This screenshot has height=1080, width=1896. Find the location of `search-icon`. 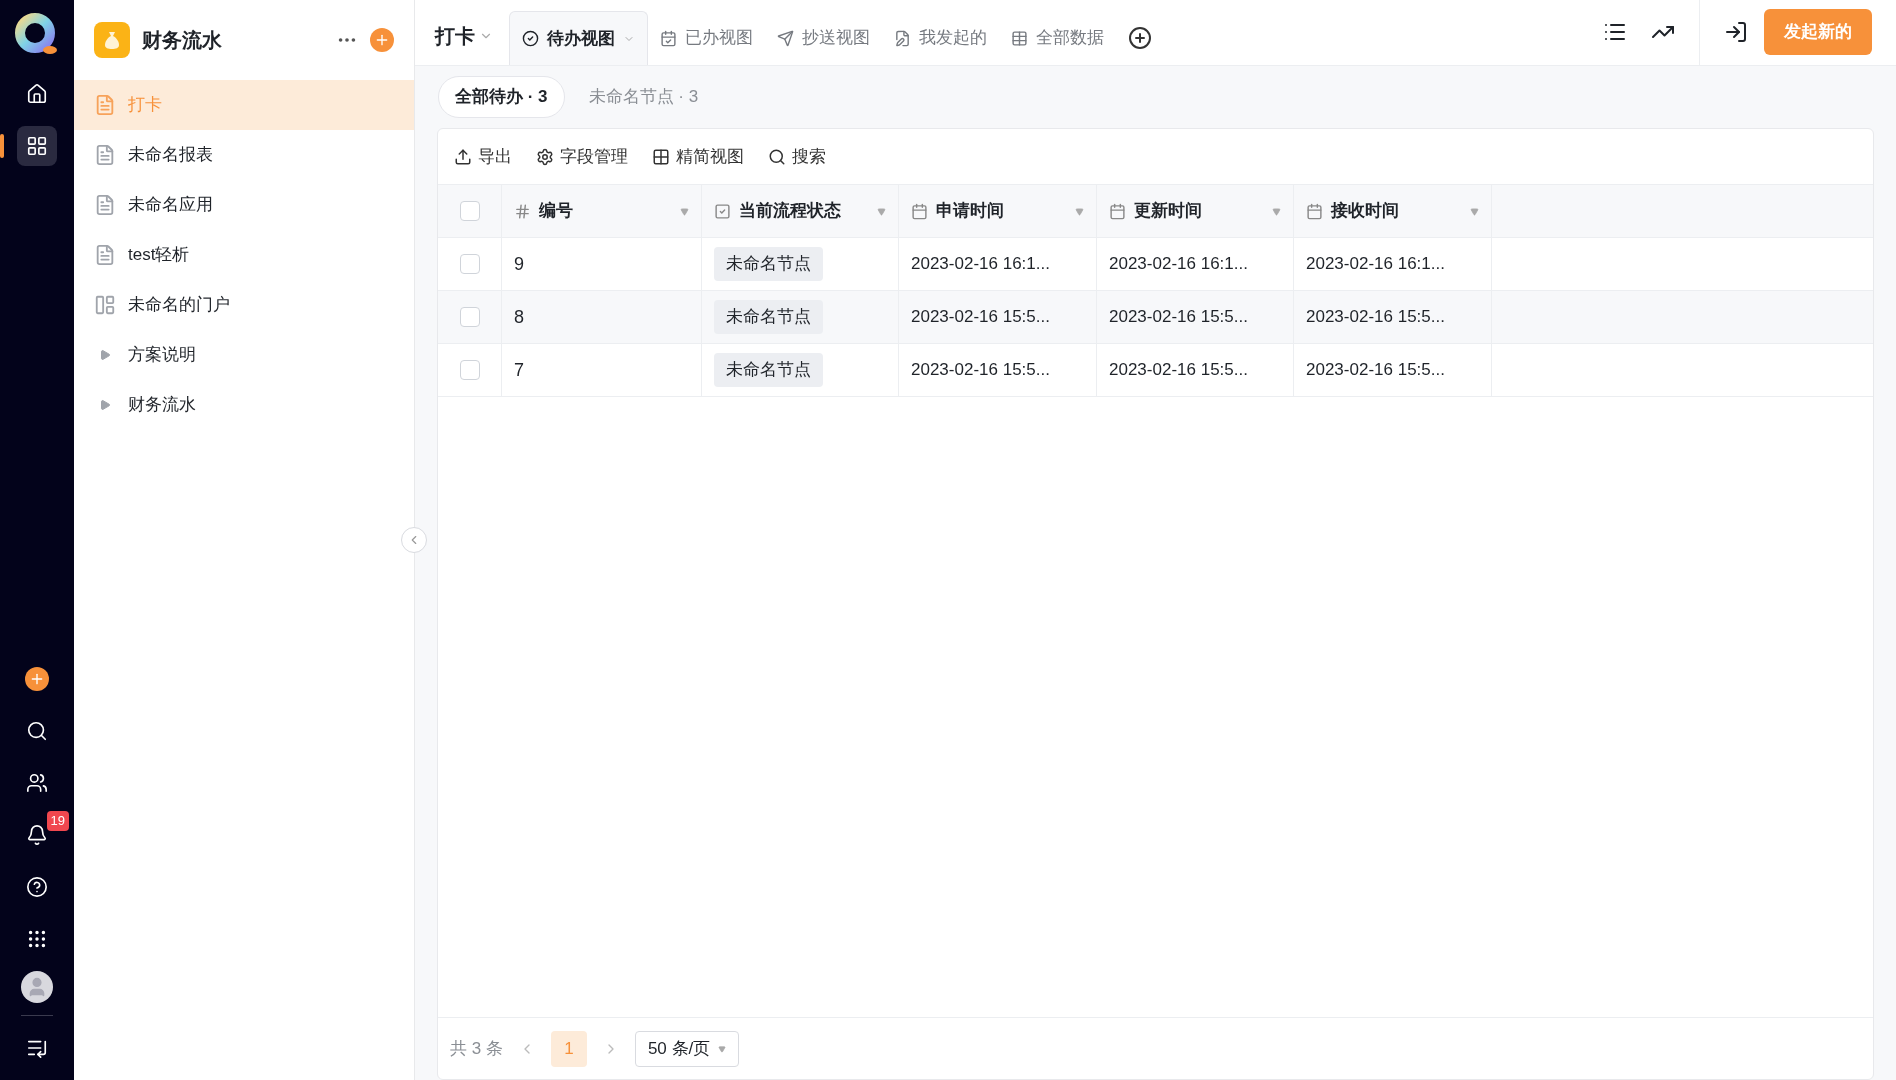

search-icon is located at coordinates (777, 156).